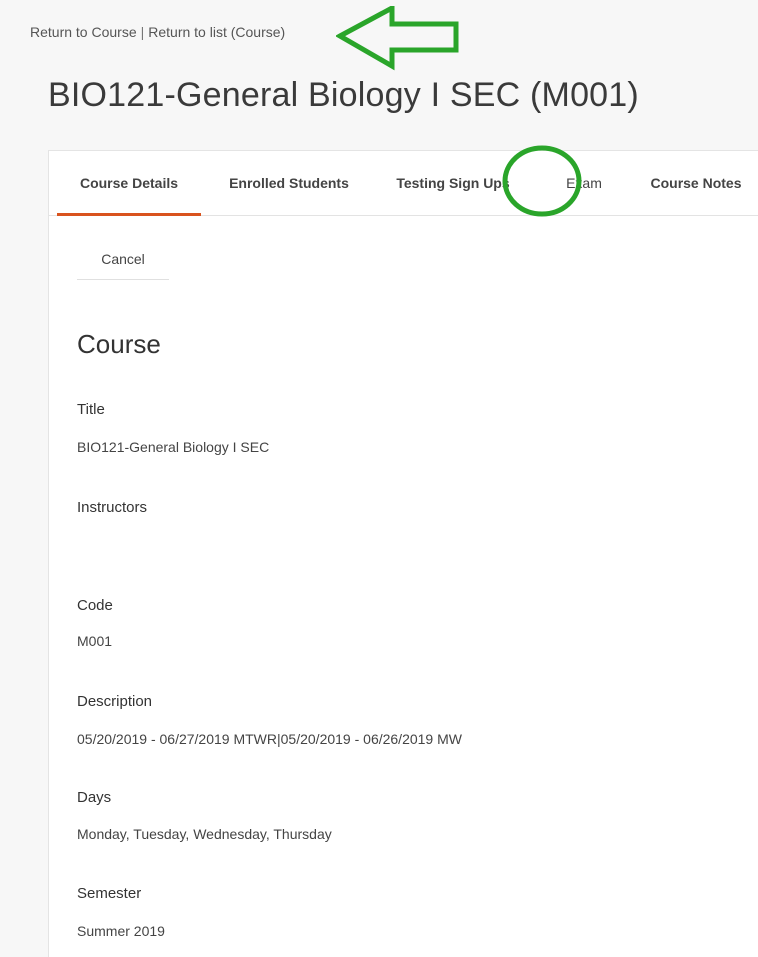  What do you see at coordinates (173, 447) in the screenshot?
I see `title-value: BIO121-General Biology I SEC` at bounding box center [173, 447].